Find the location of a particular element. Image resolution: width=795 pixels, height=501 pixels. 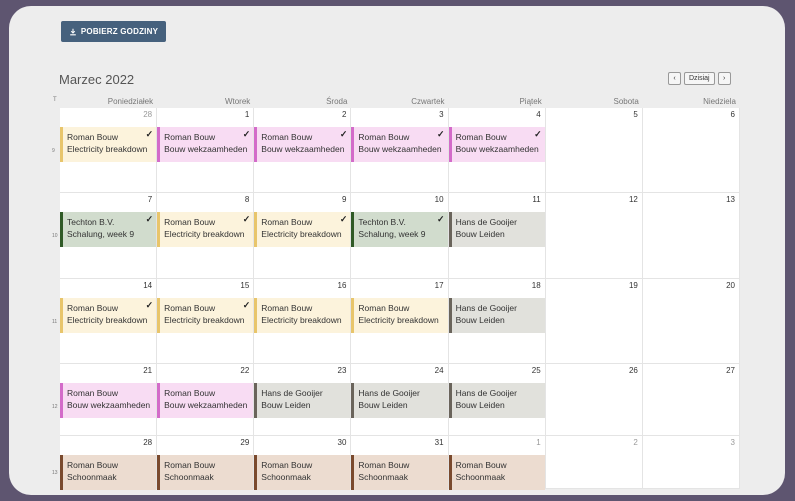

day-number: 16 is located at coordinates (342, 285).